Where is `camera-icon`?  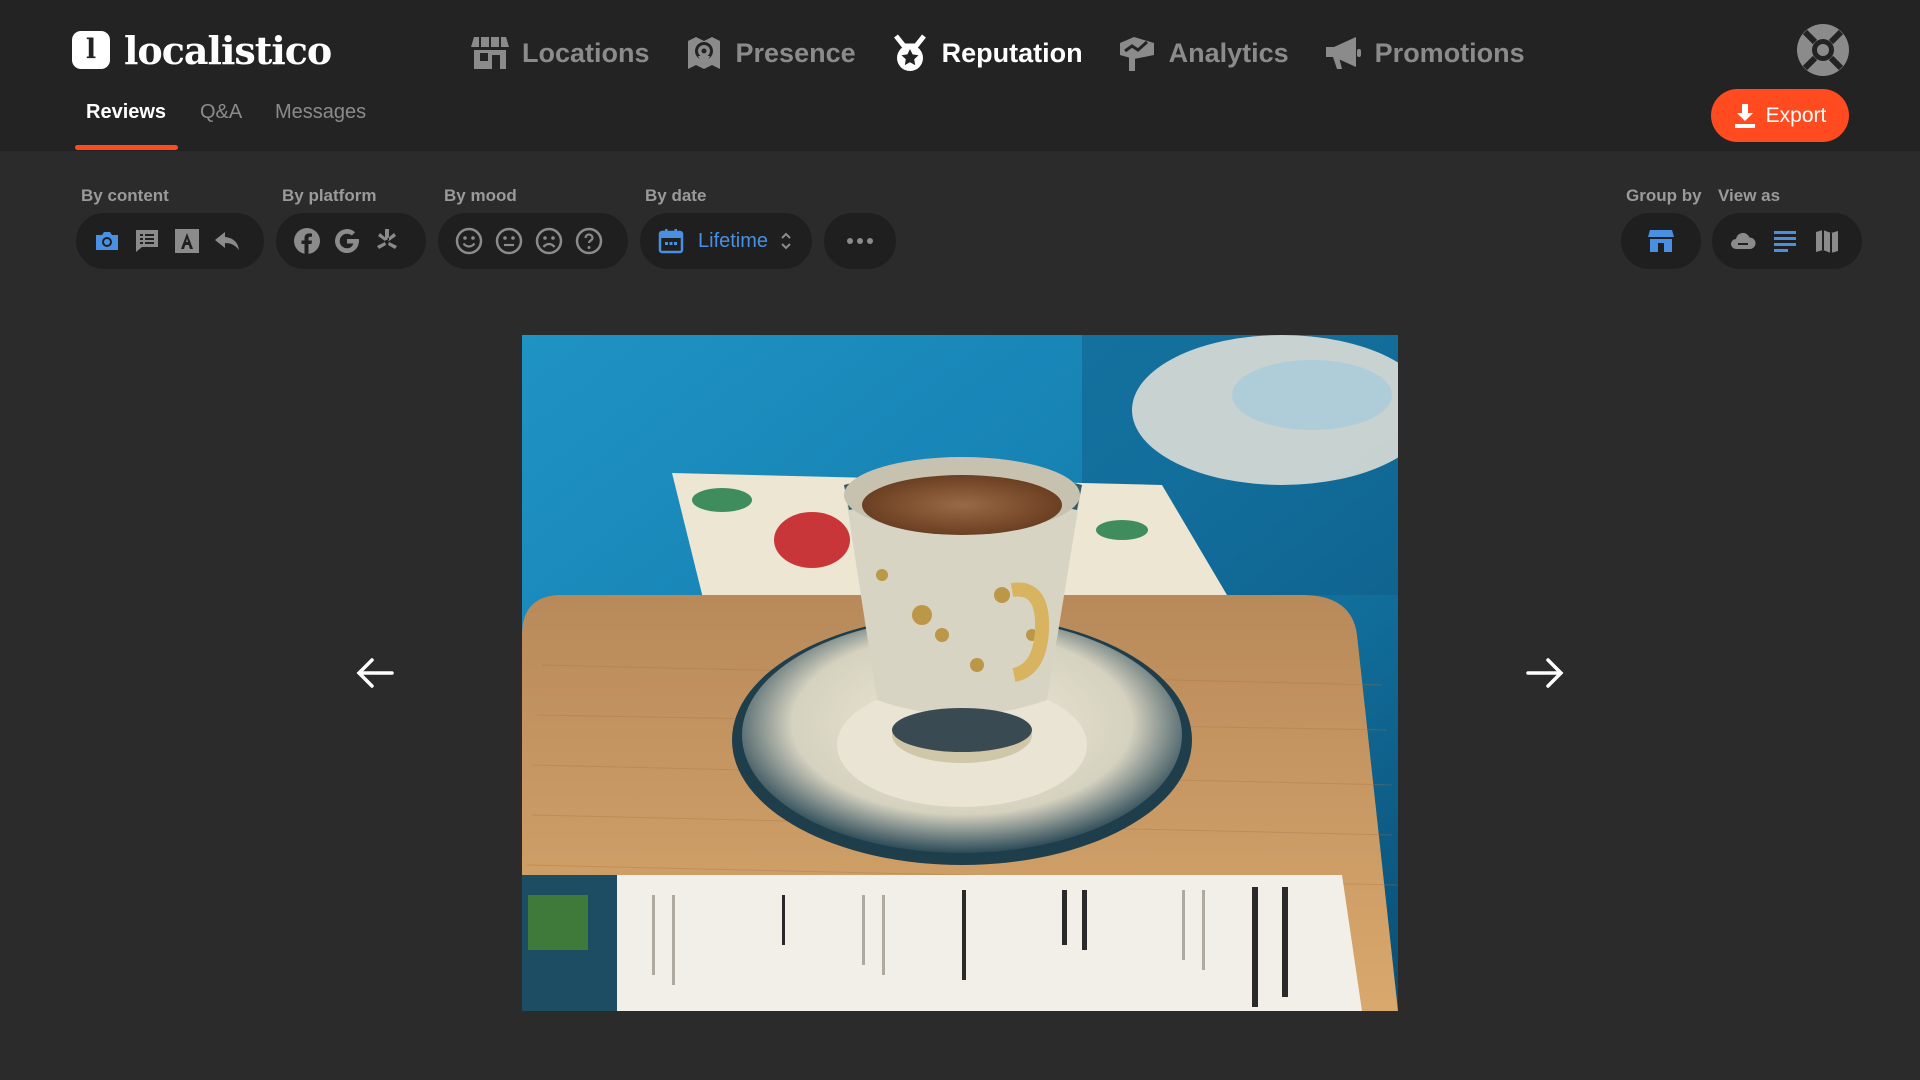 camera-icon is located at coordinates (107, 241).